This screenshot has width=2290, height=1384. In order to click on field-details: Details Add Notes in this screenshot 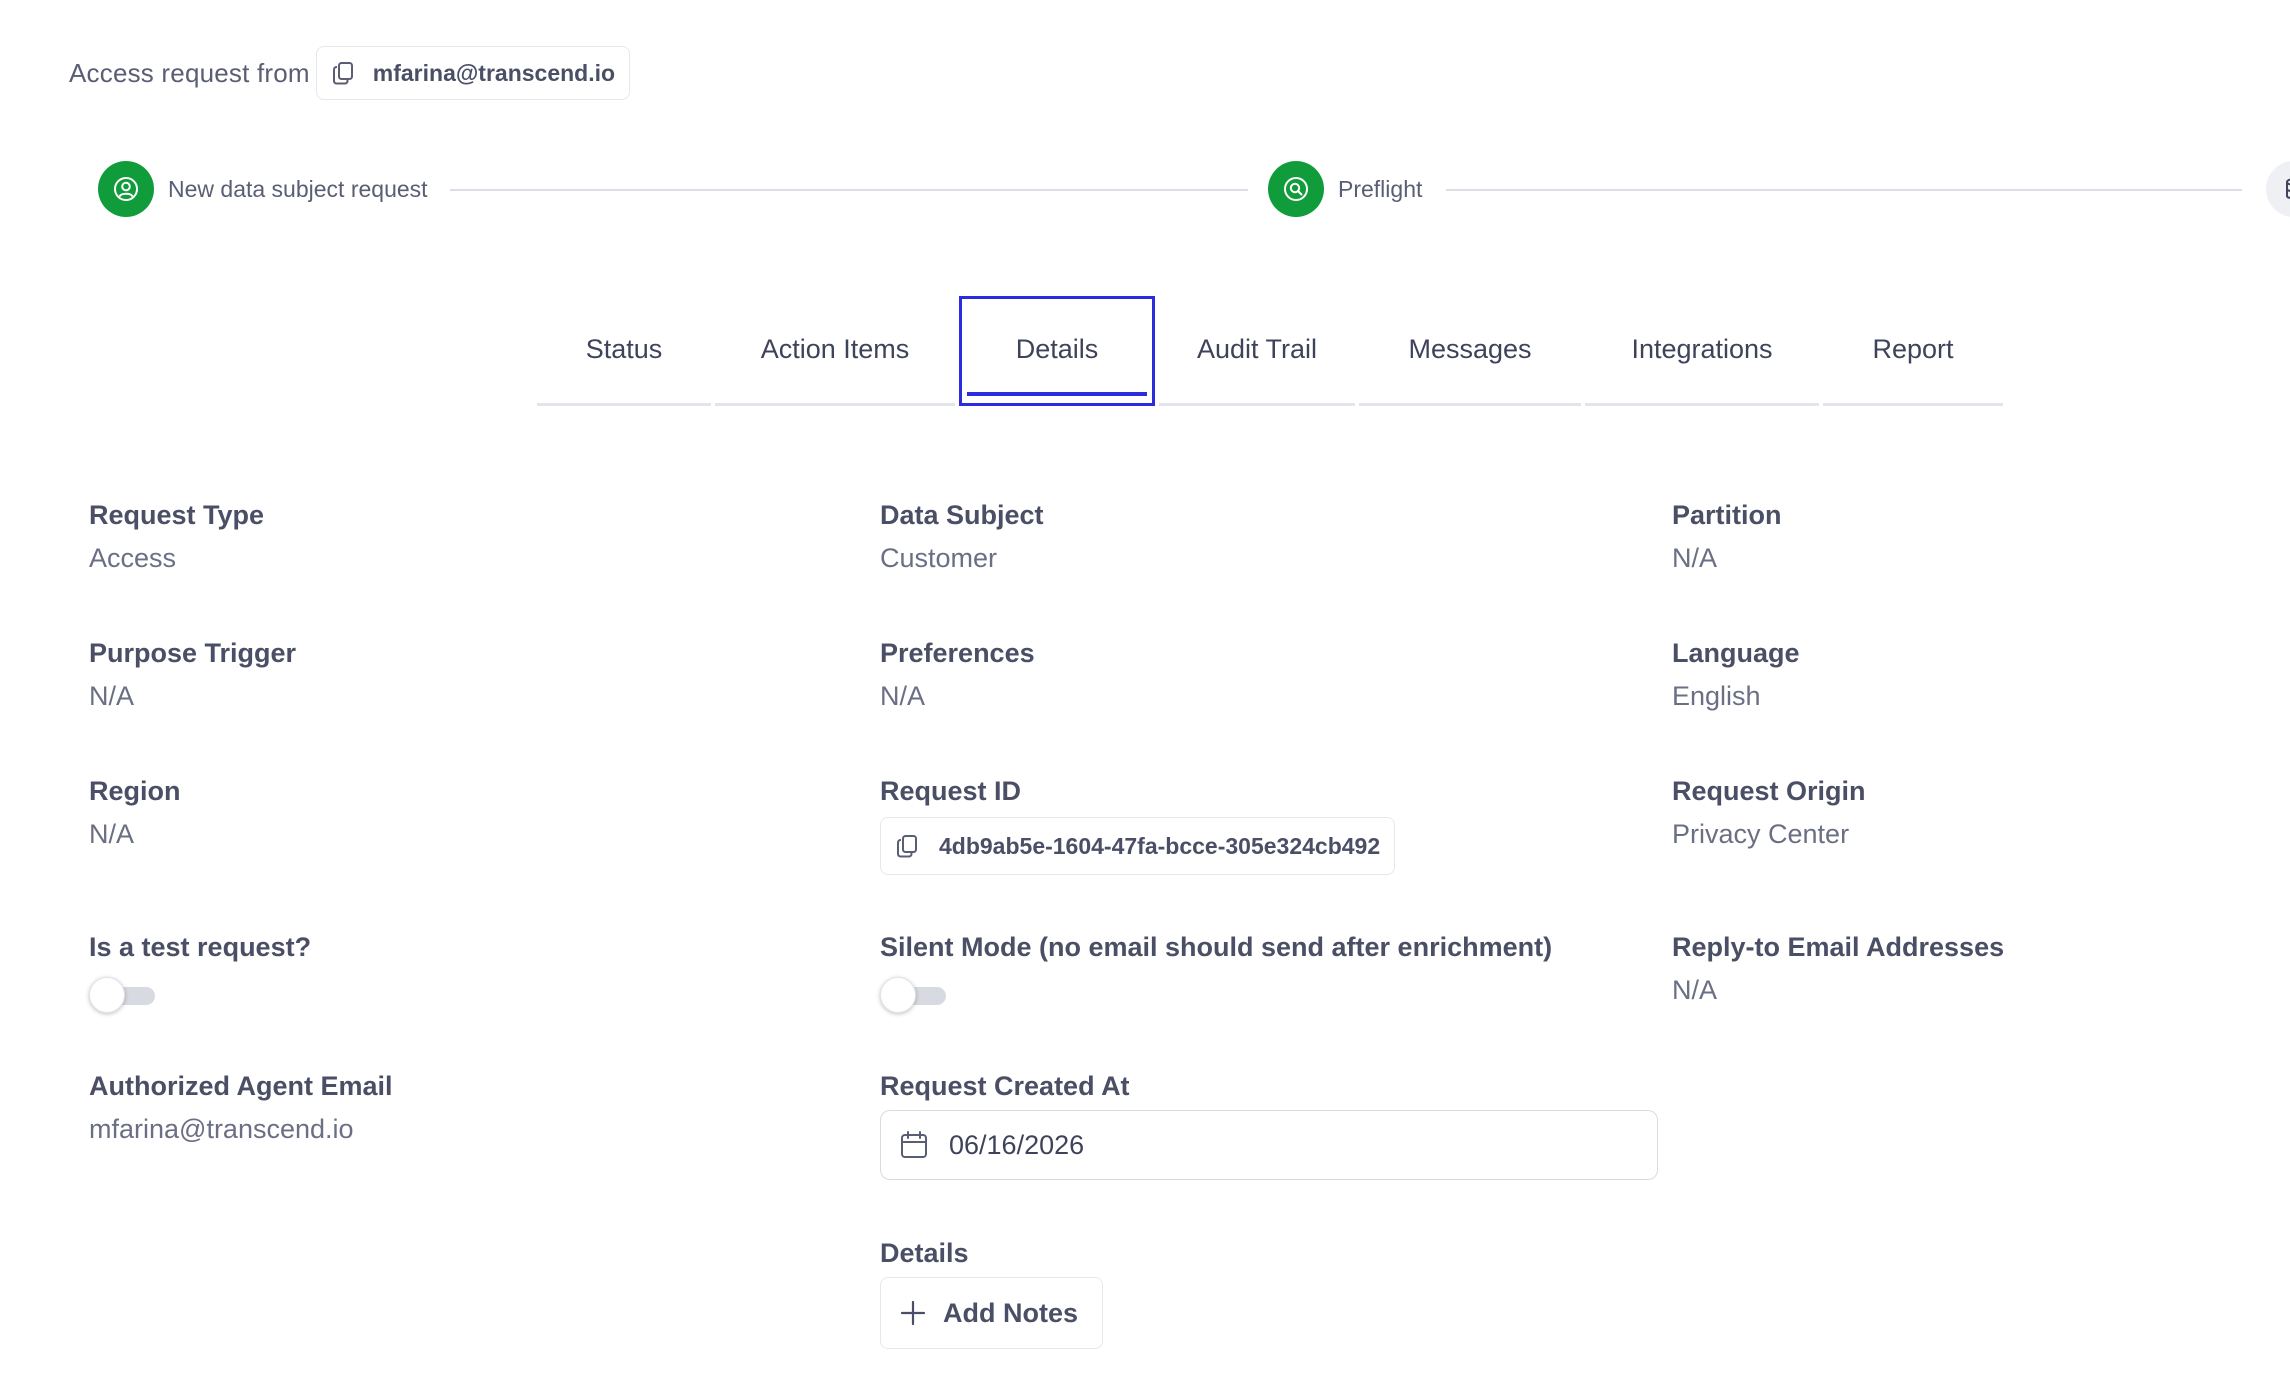, I will do `click(991, 1293)`.